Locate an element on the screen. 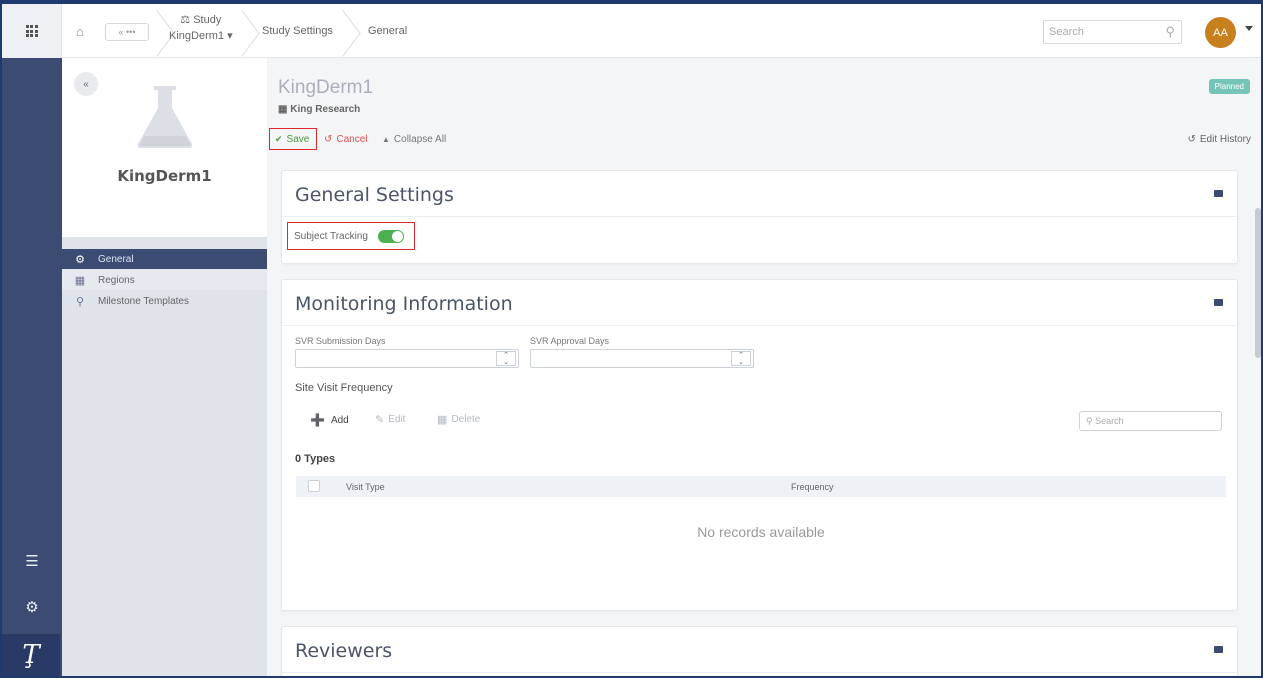 This screenshot has width=1263, height=678. subject-tracking-field: Subject Tracking is located at coordinates (351, 236).